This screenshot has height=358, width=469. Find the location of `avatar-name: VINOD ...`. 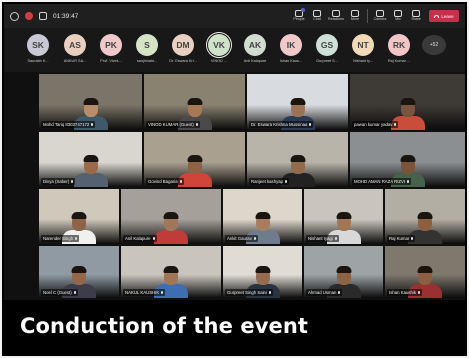

avatar-name: VINOD ... is located at coordinates (219, 61).